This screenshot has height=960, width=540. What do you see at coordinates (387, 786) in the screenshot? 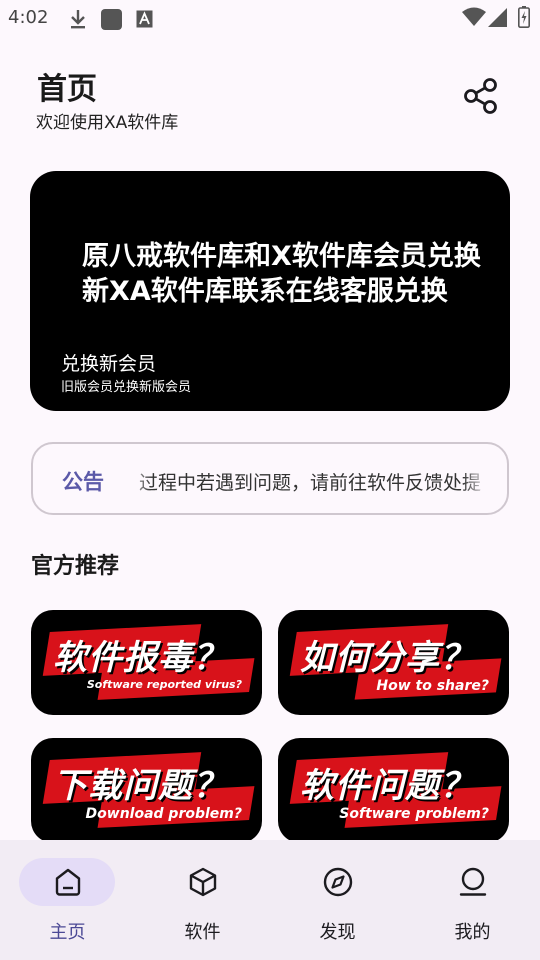
I see `card-title: 软件问题？` at bounding box center [387, 786].